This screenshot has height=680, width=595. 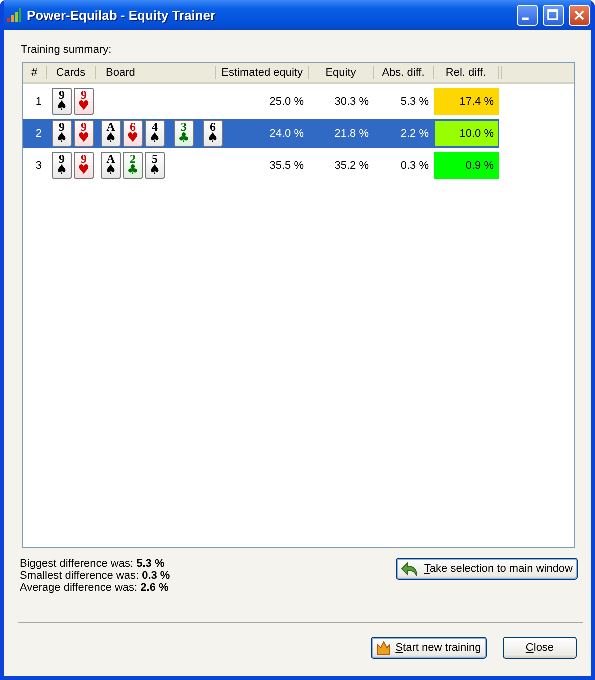 I want to click on stat-line: Smallest difference was: 0.3 %, so click(x=95, y=576).